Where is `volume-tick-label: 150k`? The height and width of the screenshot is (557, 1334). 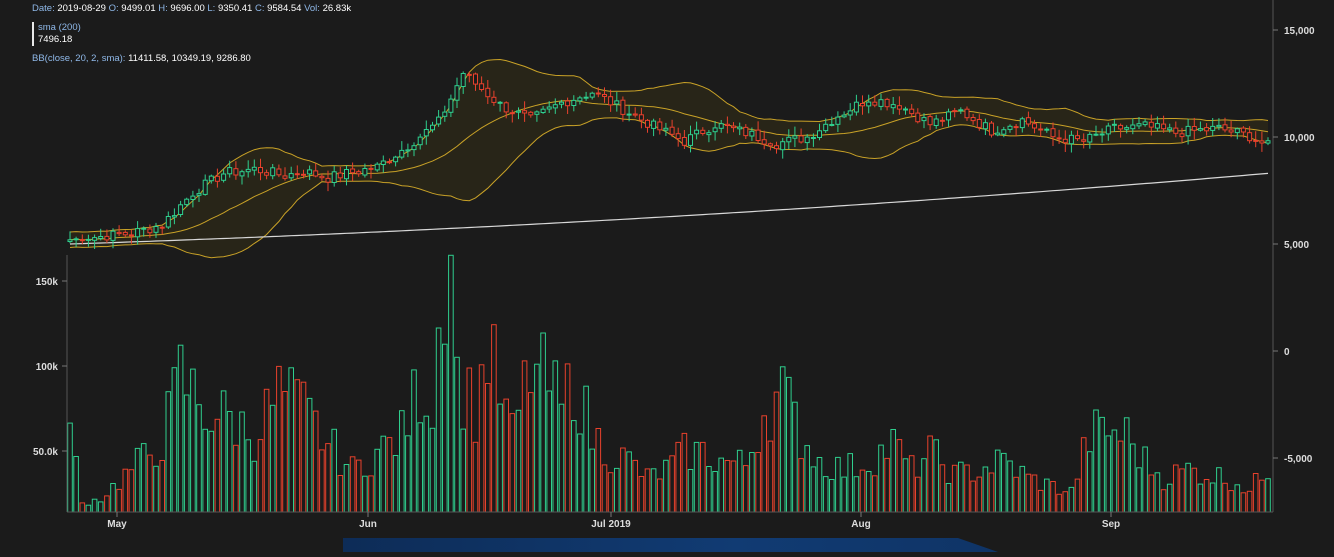 volume-tick-label: 150k is located at coordinates (47, 282).